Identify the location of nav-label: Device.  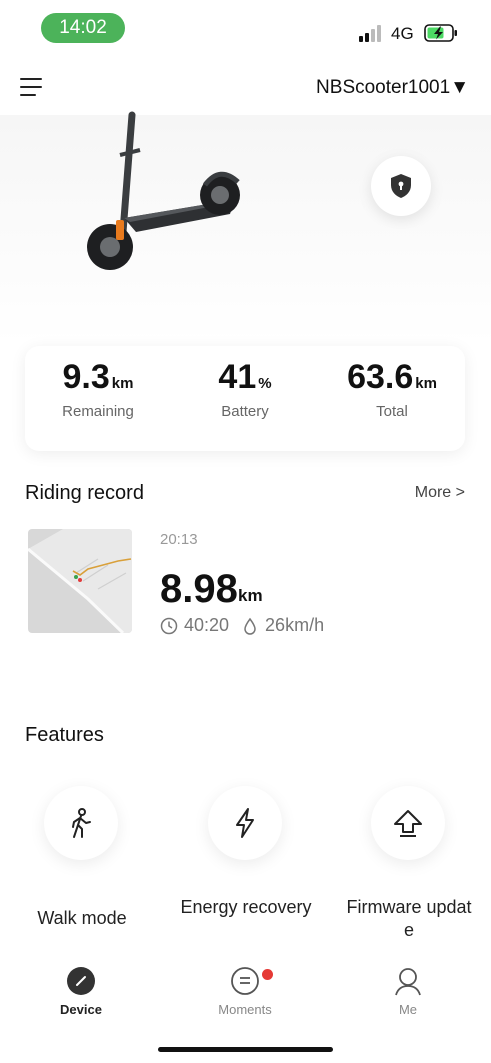
(81, 1009).